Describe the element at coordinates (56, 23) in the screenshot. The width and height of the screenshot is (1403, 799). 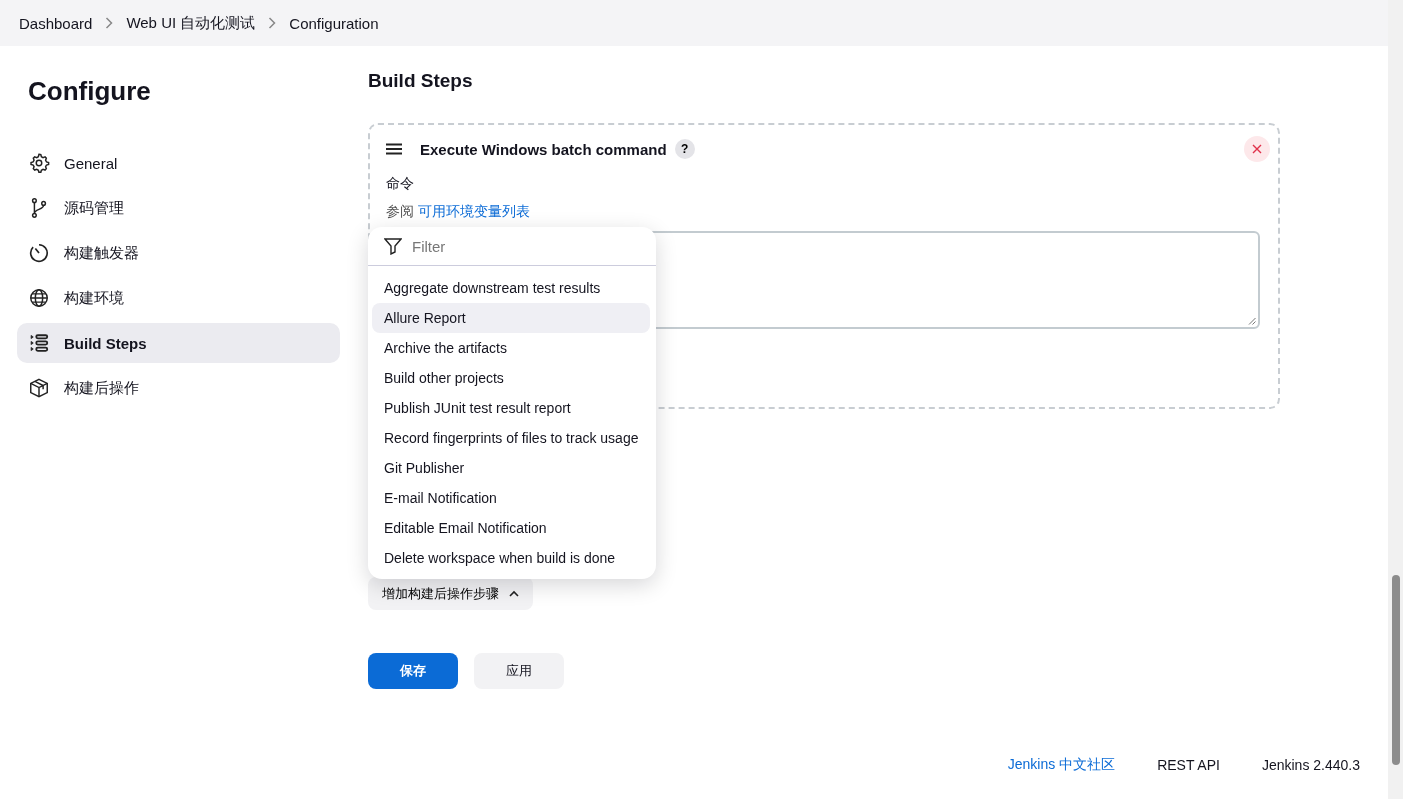
I see `breadcrumb-link: Dashboard` at that location.